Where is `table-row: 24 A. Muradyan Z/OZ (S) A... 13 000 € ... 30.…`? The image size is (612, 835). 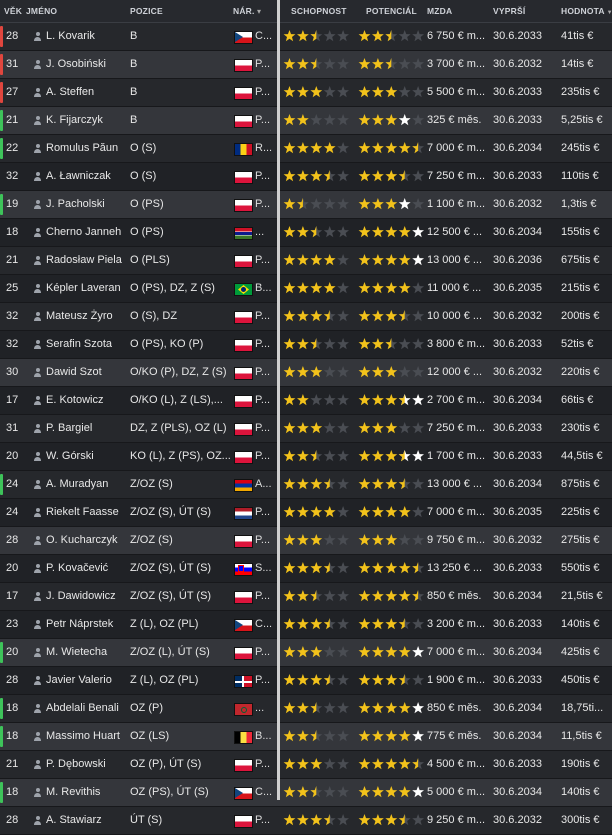 table-row: 24 A. Muradyan Z/OZ (S) A... 13 000 € ... 30.… is located at coordinates (306, 485).